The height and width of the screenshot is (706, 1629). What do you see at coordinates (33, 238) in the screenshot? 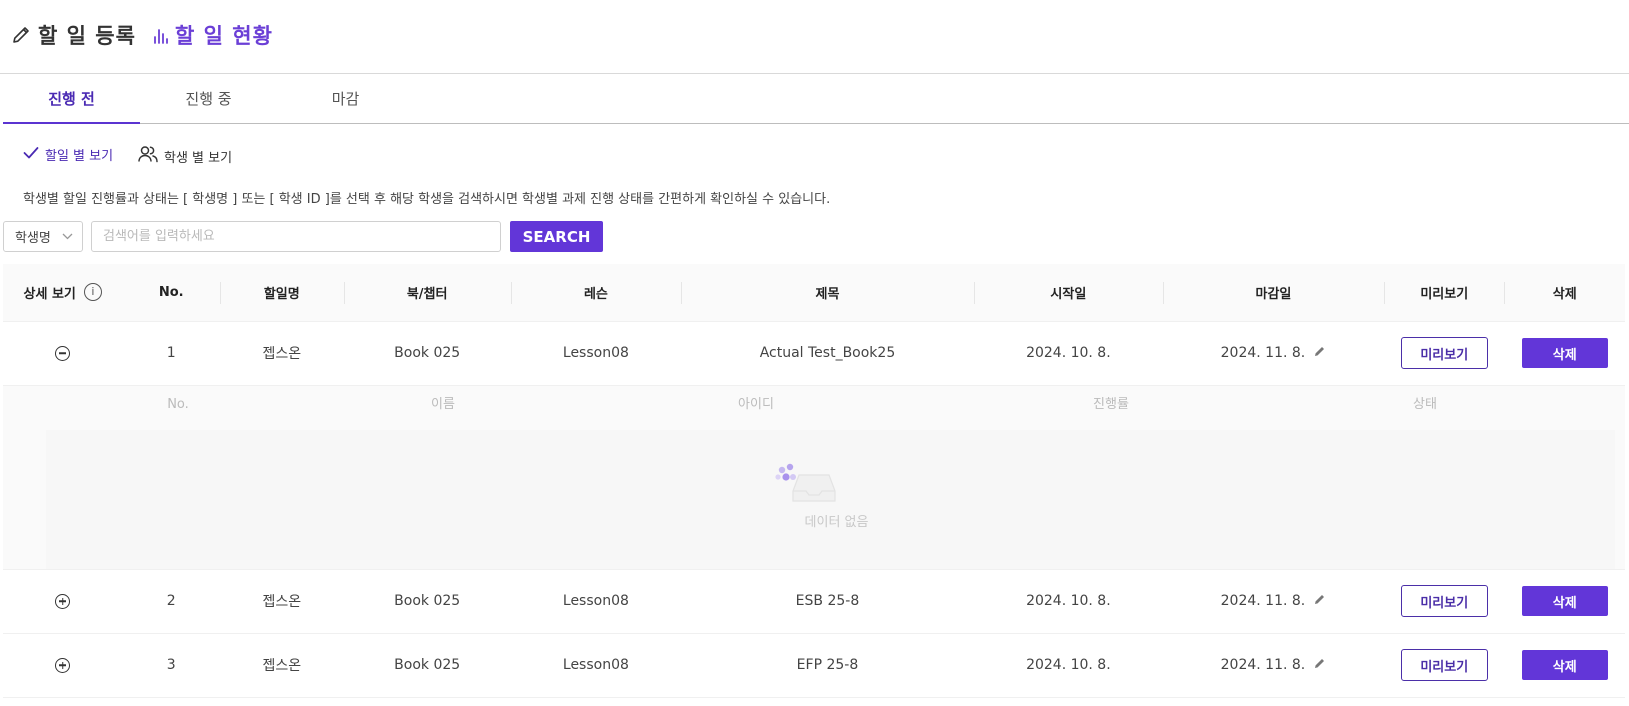
I see `search-type-value: 학생명` at bounding box center [33, 238].